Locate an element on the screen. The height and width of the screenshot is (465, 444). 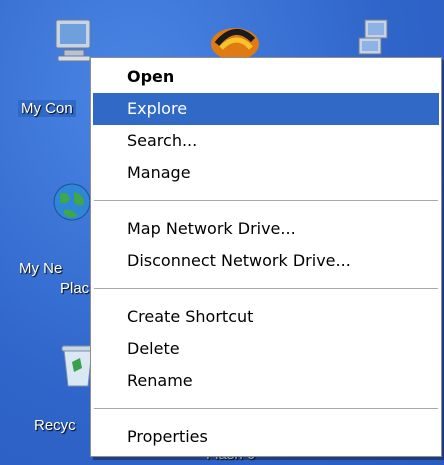
menu-item-create-shortcut: Create Shortcut is located at coordinates (266, 317).